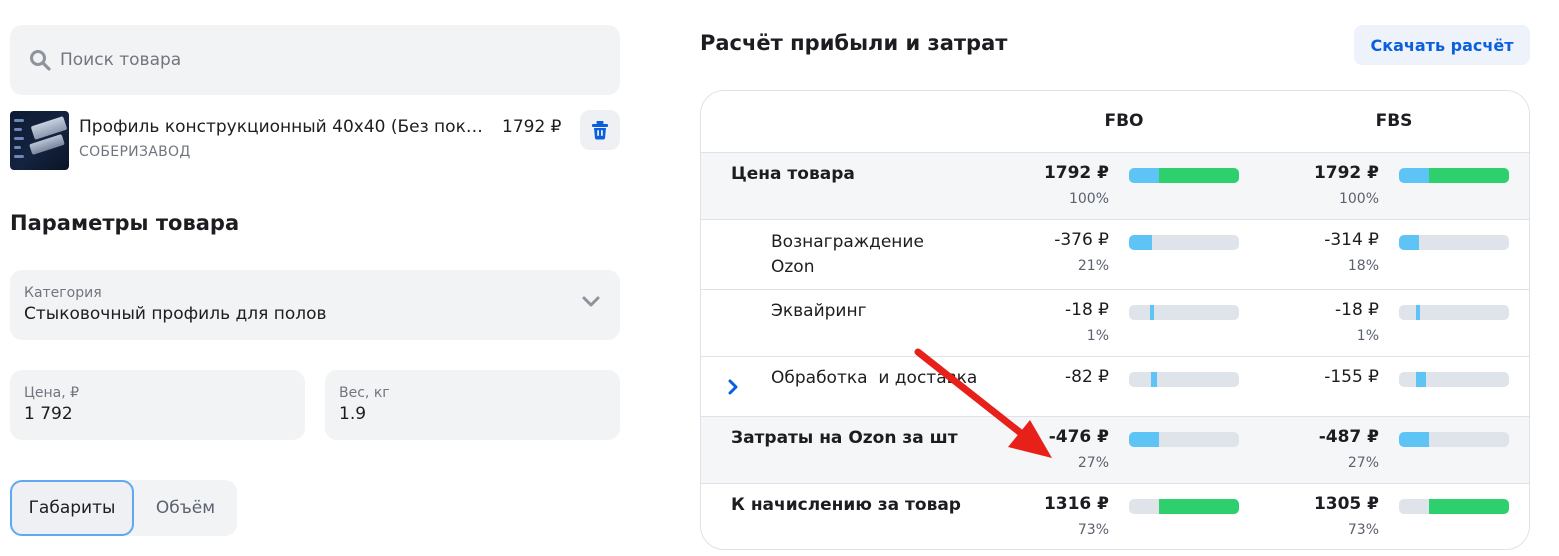 This screenshot has width=1559, height=556. I want to click on row-acquiring: Эквайринг -18 ₽ 1% -18 ₽ 1%, so click(1115, 322).